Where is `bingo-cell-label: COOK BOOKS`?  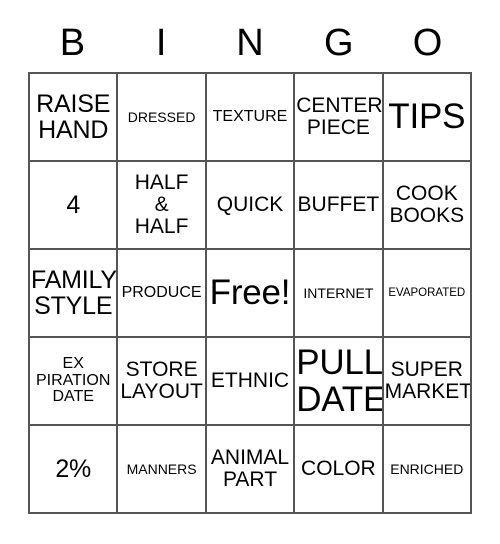
bingo-cell-label: COOK BOOKS is located at coordinates (427, 204).